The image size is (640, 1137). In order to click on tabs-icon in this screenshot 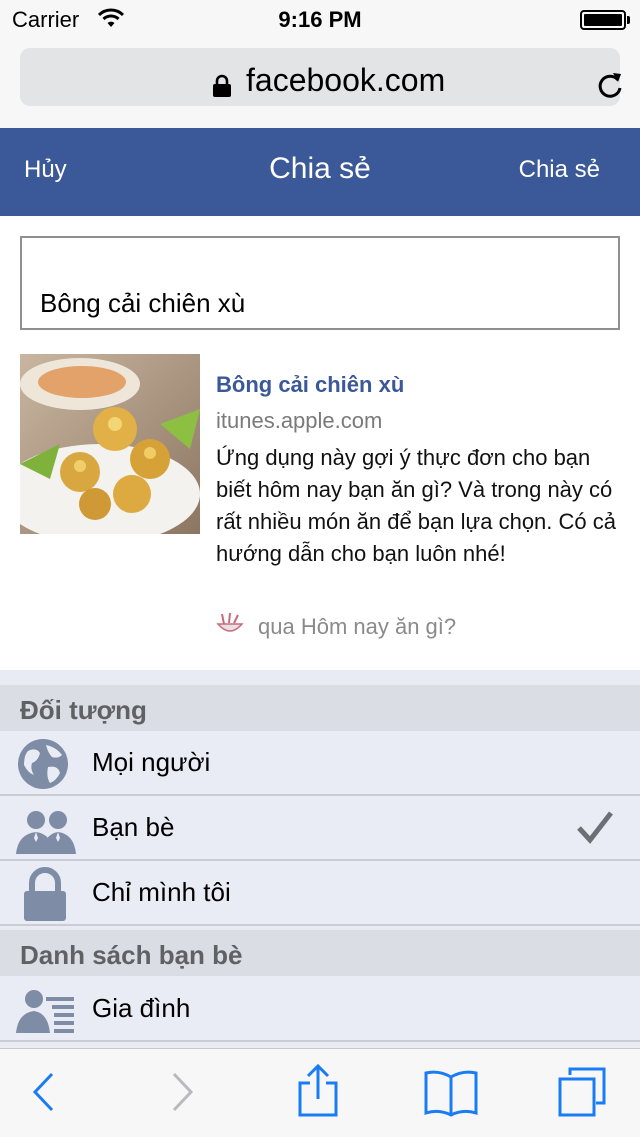, I will do `click(582, 1094)`.